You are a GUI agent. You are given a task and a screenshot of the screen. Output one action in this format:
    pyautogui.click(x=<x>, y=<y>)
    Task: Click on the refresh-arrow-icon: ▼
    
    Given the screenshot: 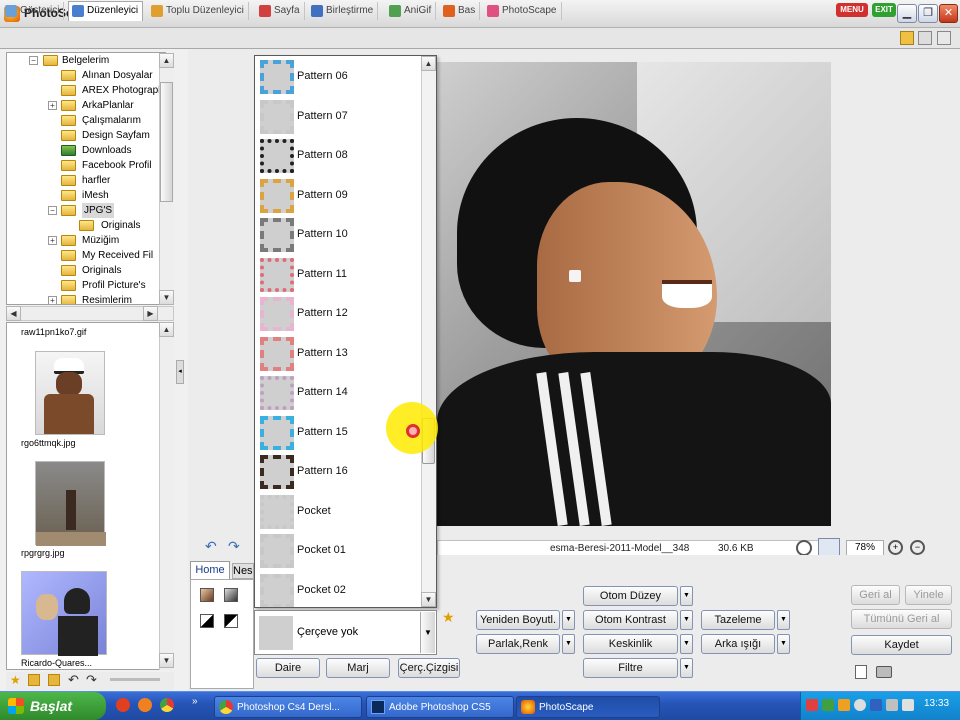 What is the action you would take?
    pyautogui.click(x=783, y=620)
    